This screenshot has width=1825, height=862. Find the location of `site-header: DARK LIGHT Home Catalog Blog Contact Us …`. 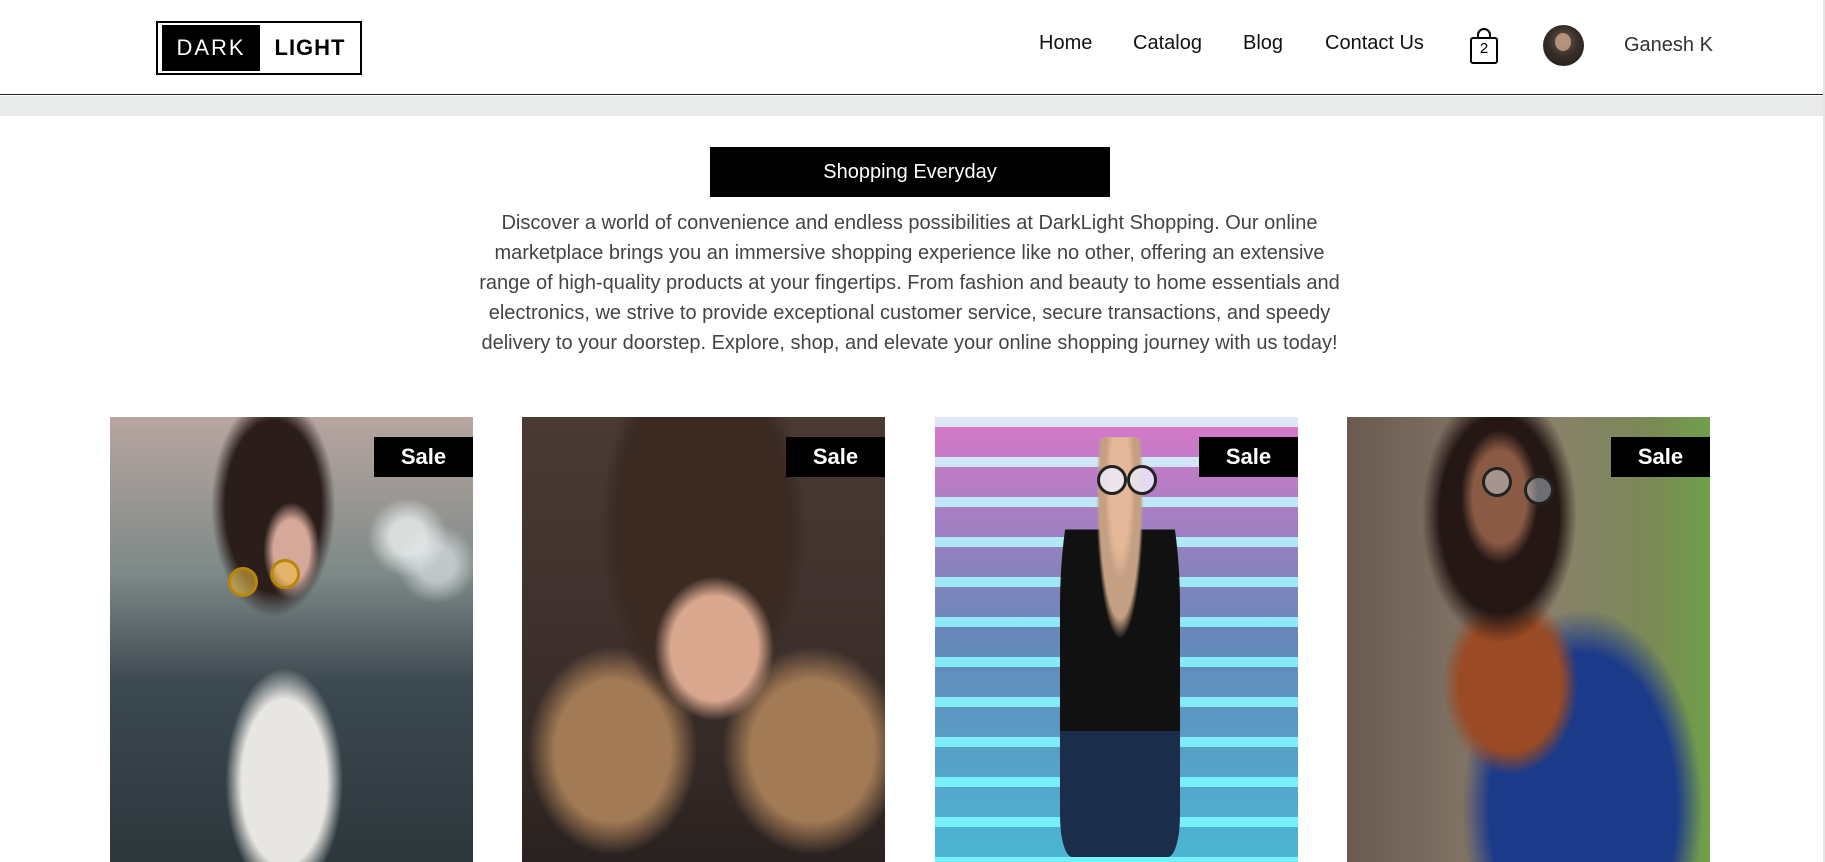

site-header: DARK LIGHT Home Catalog Blog Contact Us … is located at coordinates (912, 47).